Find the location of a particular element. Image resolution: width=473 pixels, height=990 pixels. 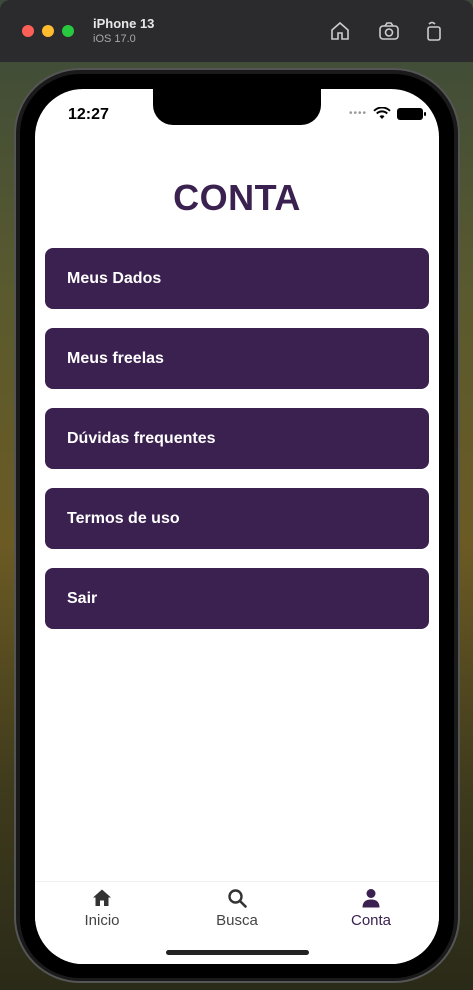

tab-conta: Conta is located at coordinates (371, 909).